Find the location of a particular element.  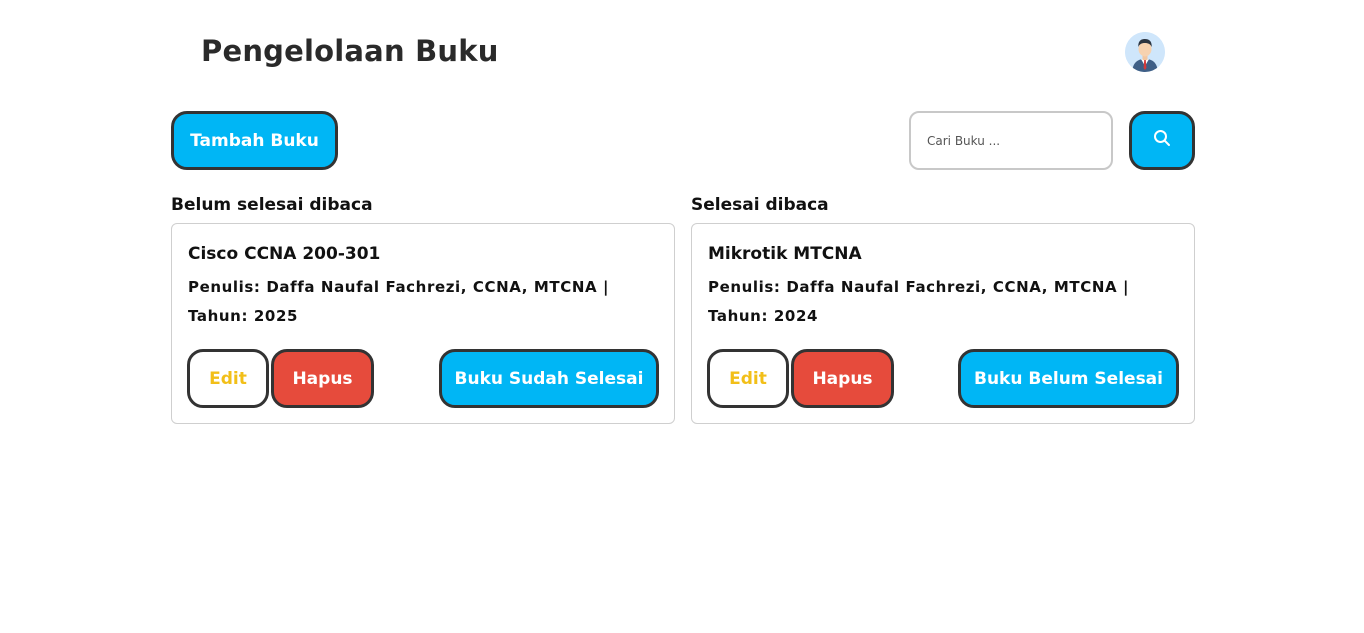

book-title: Mikrotik MTCNA is located at coordinates (785, 254).